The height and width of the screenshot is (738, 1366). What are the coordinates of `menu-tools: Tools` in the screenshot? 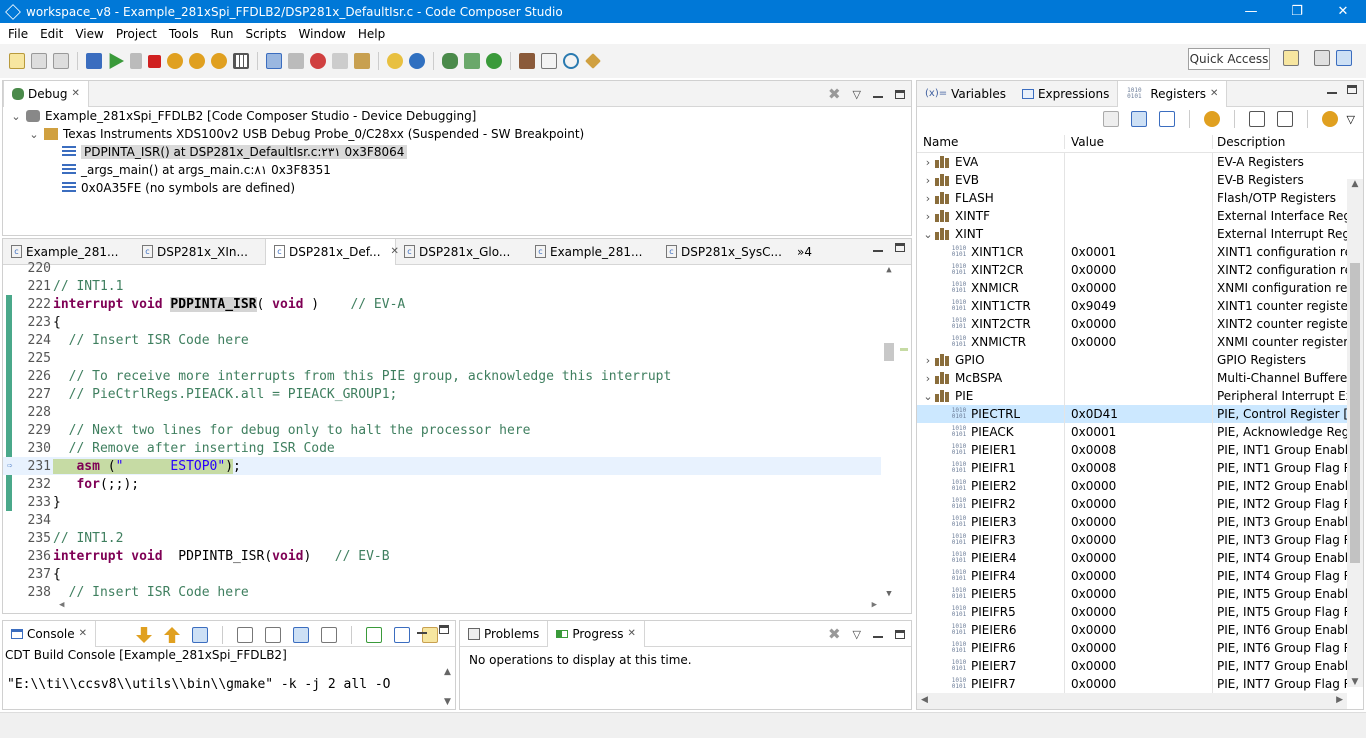 It's located at (184, 34).